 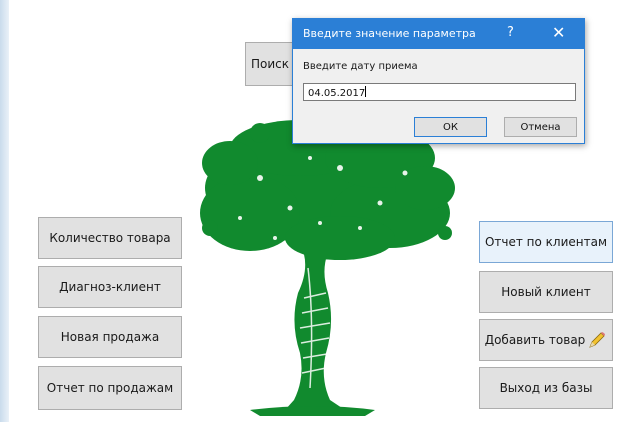 I want to click on new-client-button: Новый клиент, so click(x=546, y=292).